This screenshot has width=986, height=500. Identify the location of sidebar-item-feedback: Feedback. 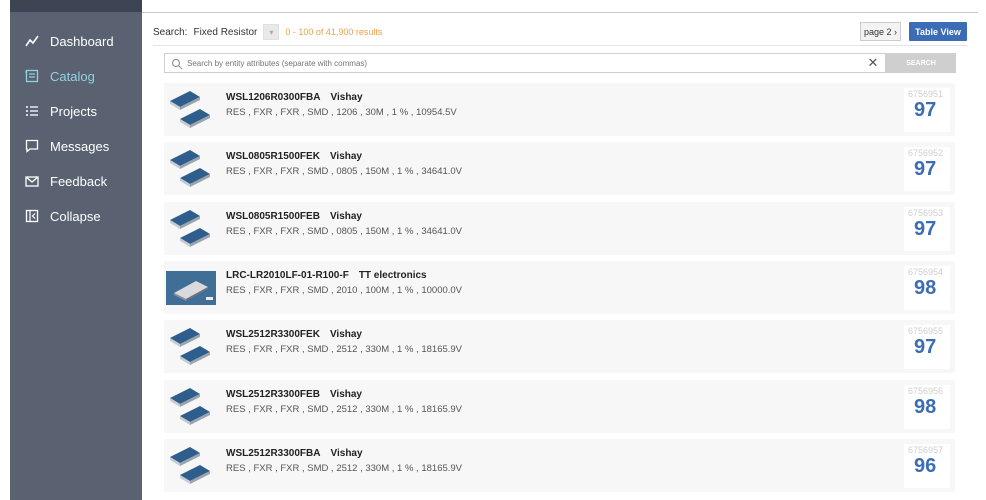
(76, 181).